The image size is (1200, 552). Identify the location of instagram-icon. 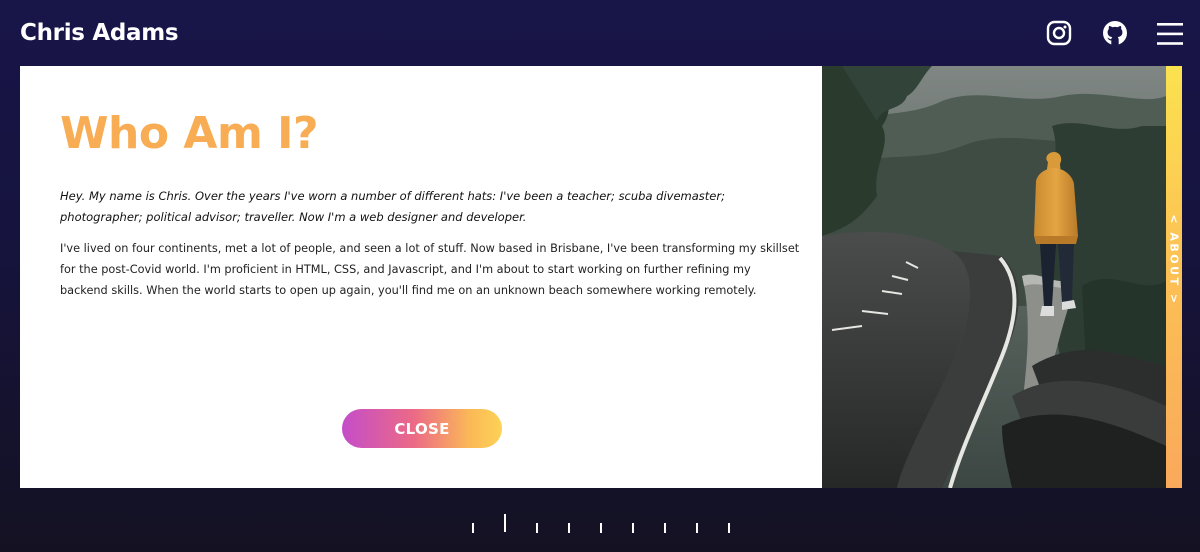
(1059, 33).